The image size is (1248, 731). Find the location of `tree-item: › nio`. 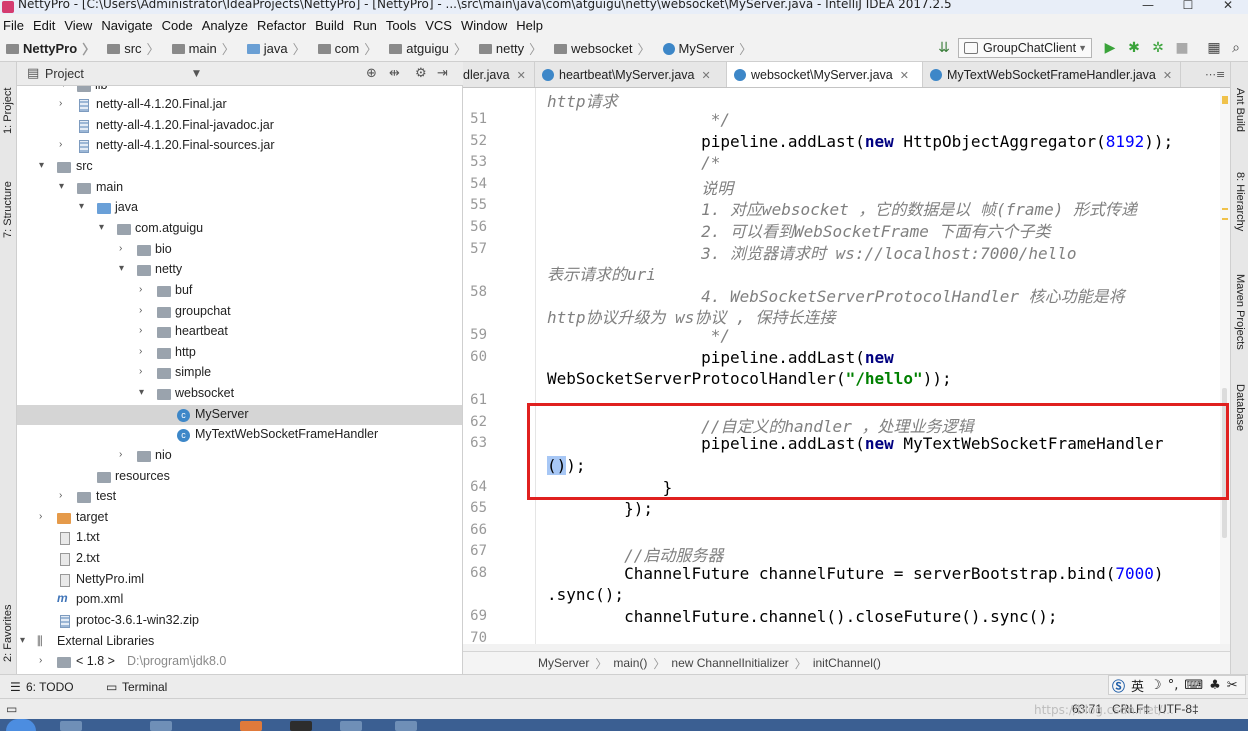

tree-item: › nio is located at coordinates (239, 456).